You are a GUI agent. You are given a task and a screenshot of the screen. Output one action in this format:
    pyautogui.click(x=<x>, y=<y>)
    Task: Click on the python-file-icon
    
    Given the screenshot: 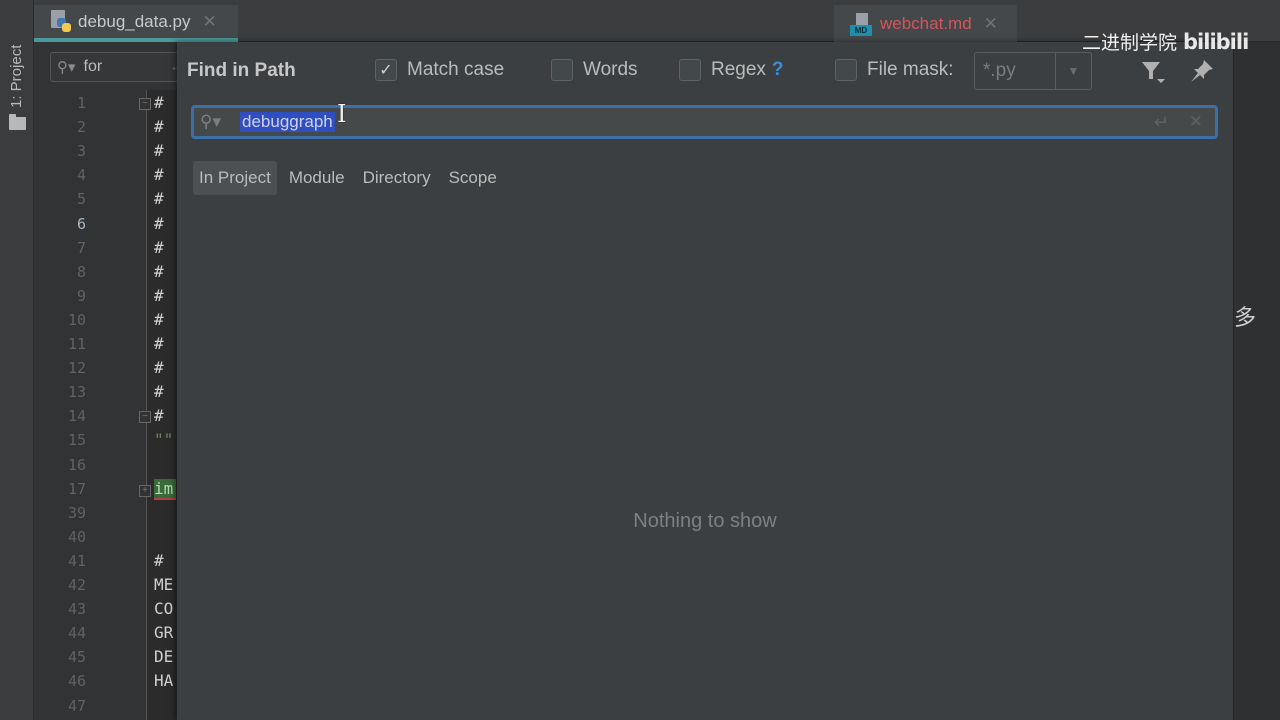 What is the action you would take?
    pyautogui.click(x=61, y=21)
    